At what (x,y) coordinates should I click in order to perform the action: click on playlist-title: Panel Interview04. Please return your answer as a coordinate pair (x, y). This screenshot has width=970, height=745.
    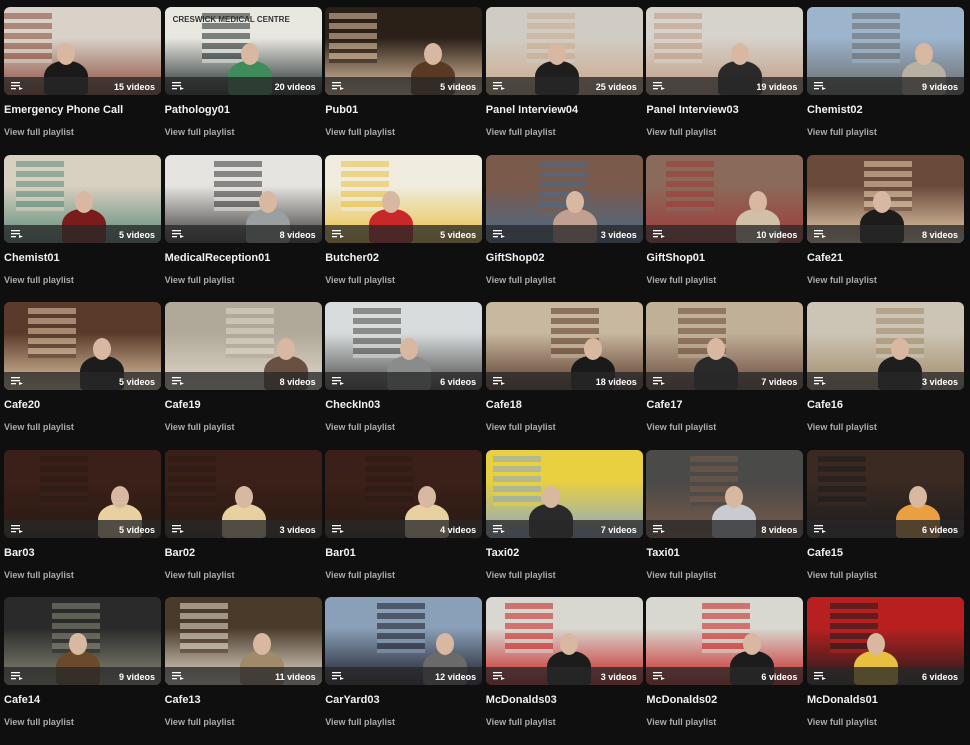
    Looking at the image, I should click on (564, 110).